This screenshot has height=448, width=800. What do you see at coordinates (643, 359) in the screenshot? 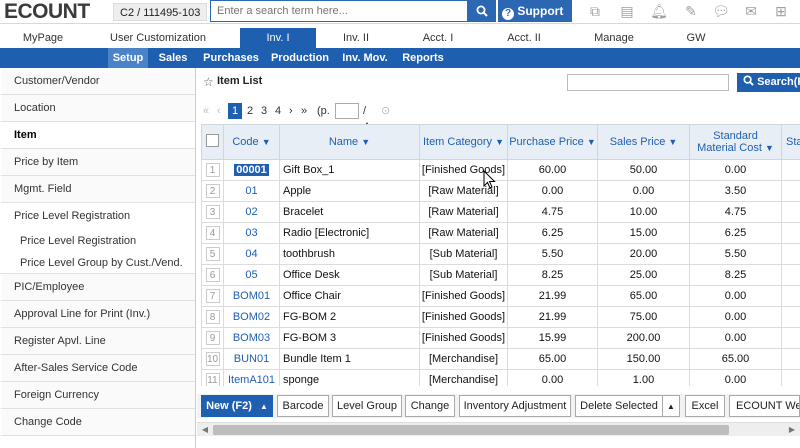
I see `sales-price-cell: 150.00` at bounding box center [643, 359].